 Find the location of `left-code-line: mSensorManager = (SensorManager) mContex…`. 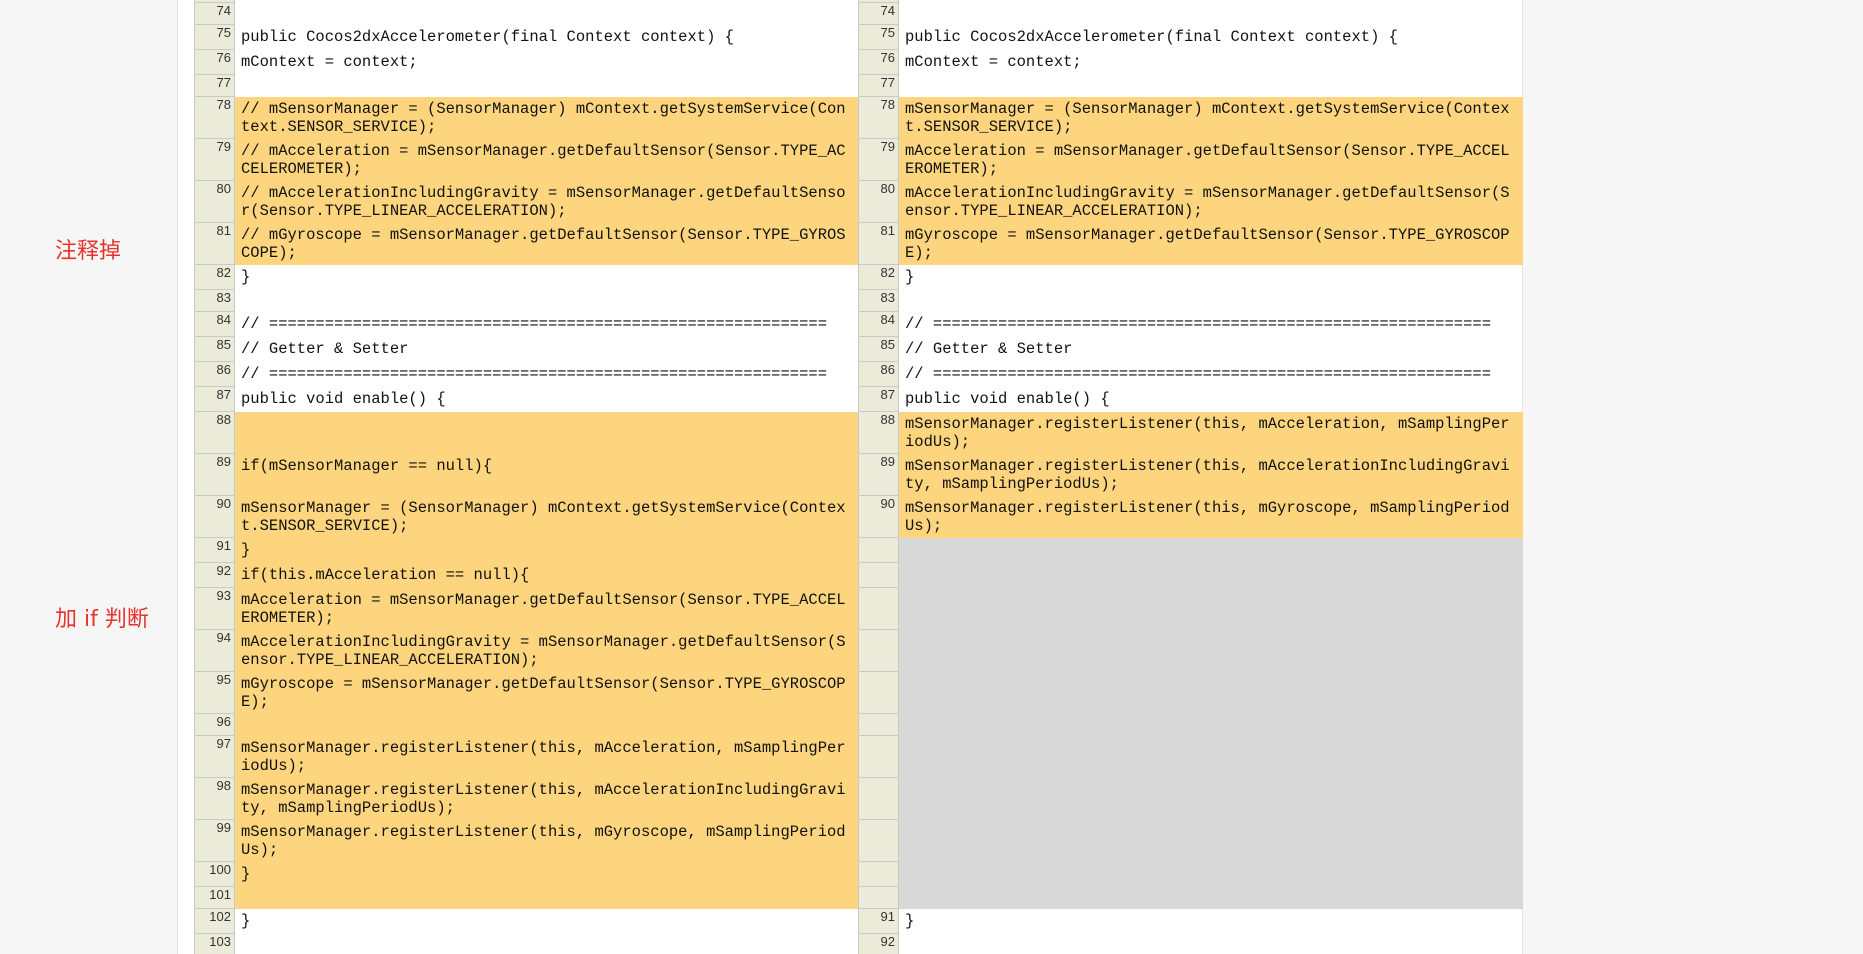

left-code-line: mSensorManager = (SensorManager) mContex… is located at coordinates (546, 516).